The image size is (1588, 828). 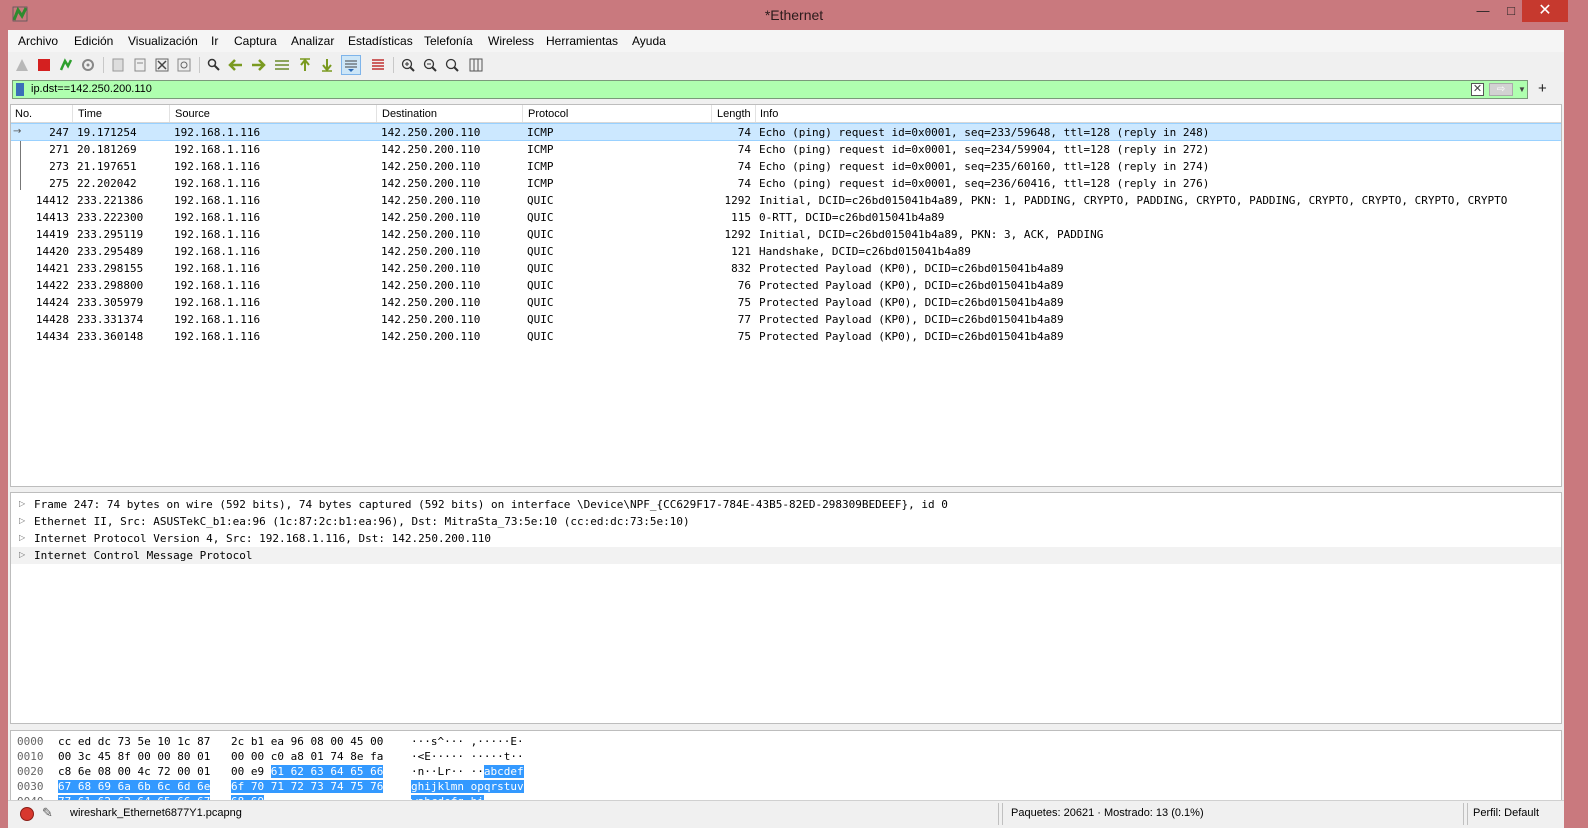 I want to click on bytes-ascii: ···s^··· ,·····E·, so click(x=467, y=741).